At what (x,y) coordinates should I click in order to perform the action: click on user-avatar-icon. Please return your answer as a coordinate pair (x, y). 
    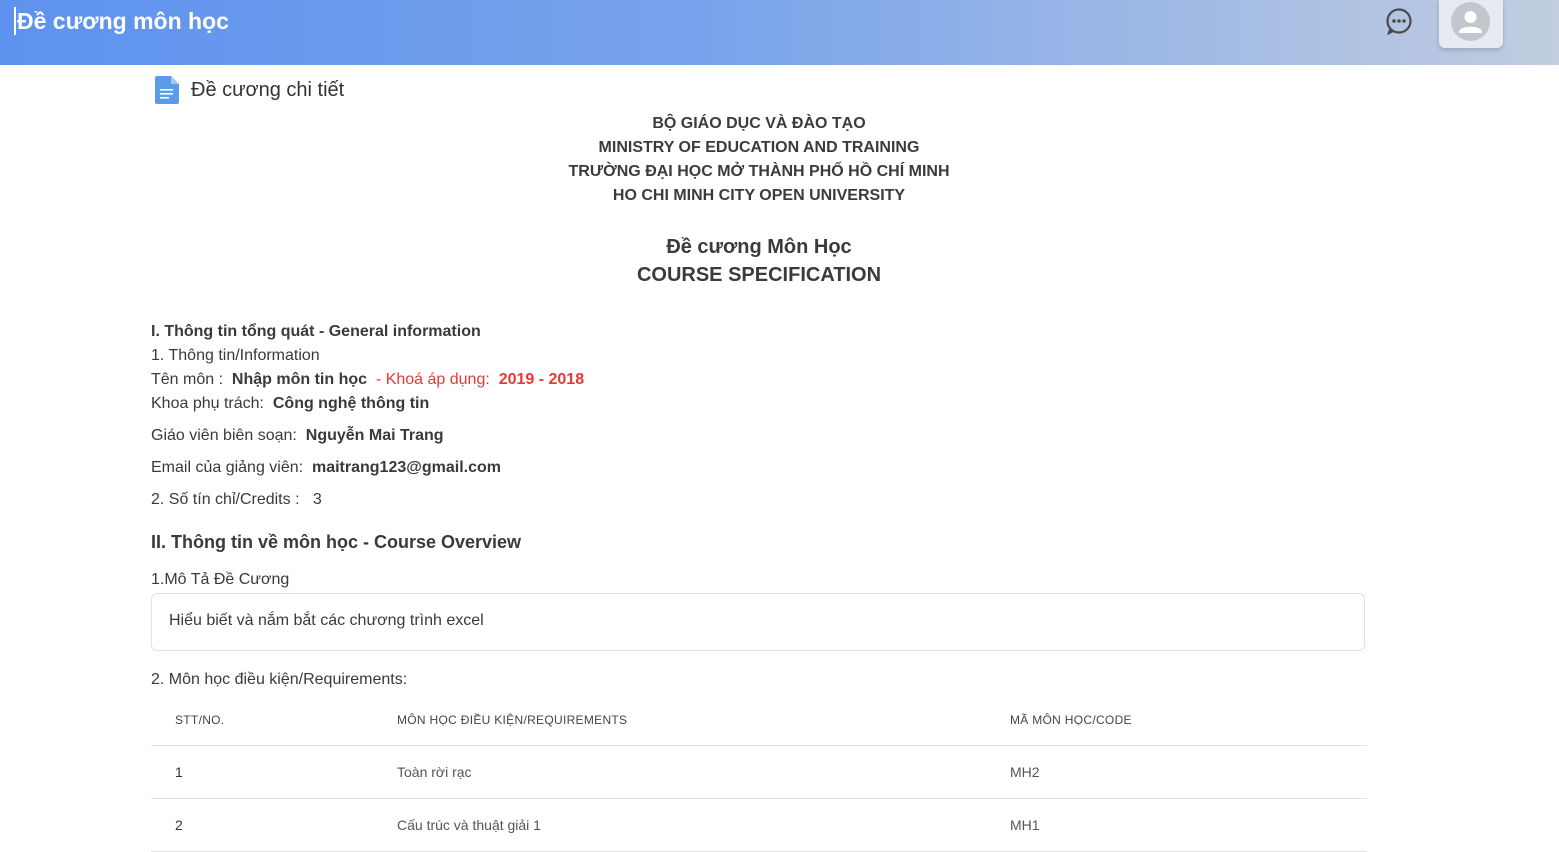
    Looking at the image, I should click on (1470, 21).